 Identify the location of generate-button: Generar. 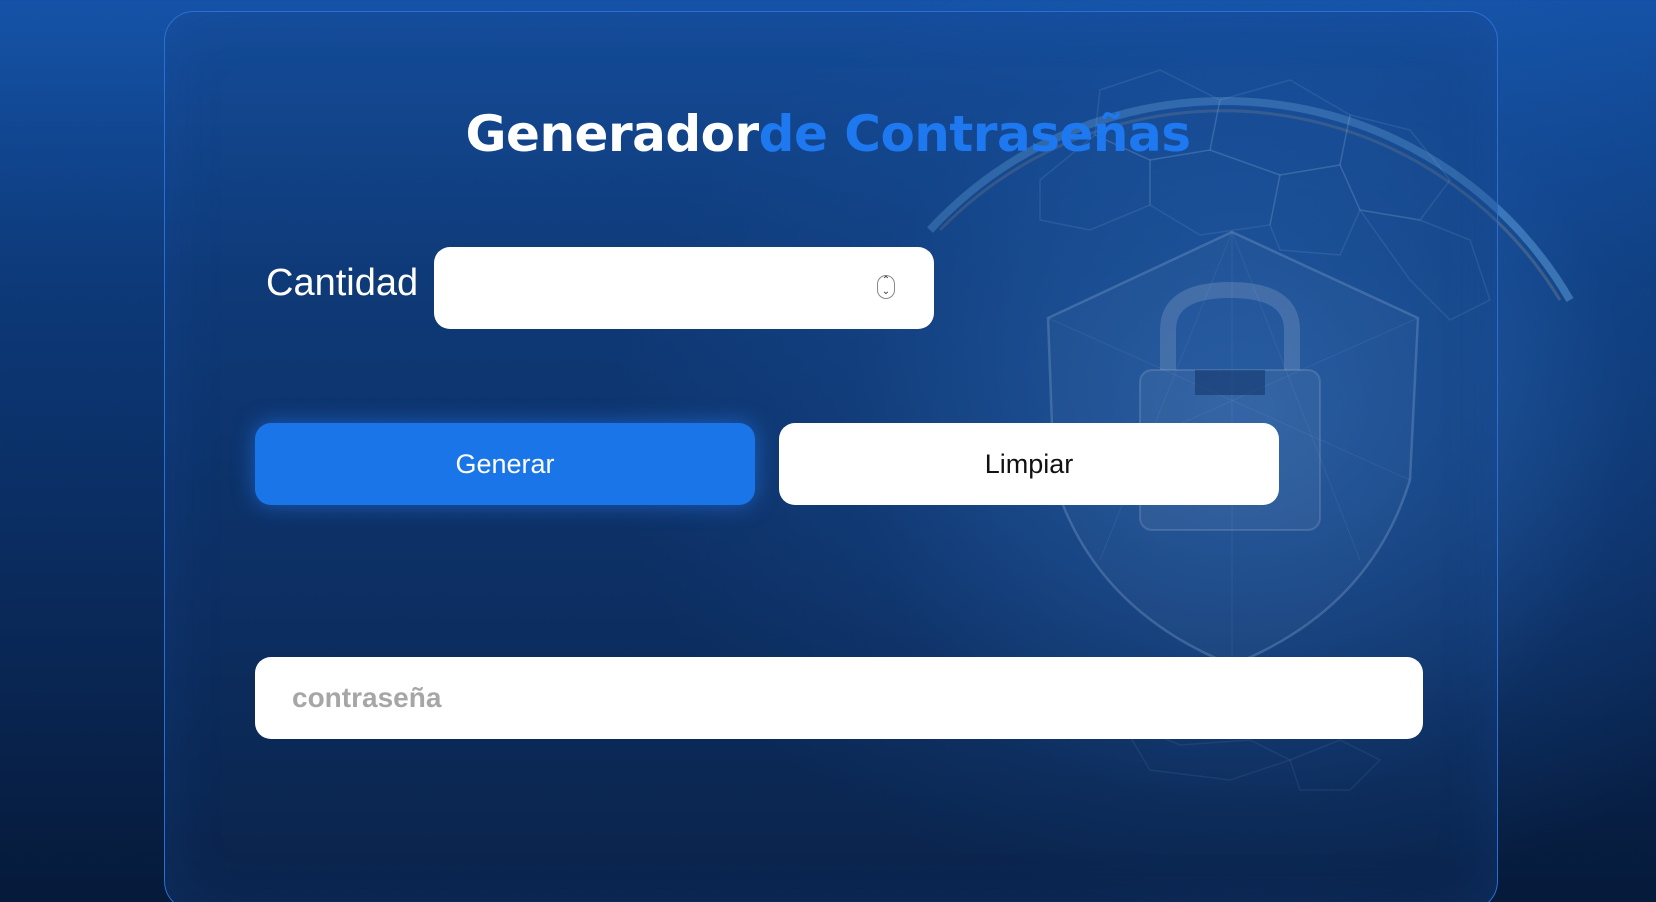
(505, 464).